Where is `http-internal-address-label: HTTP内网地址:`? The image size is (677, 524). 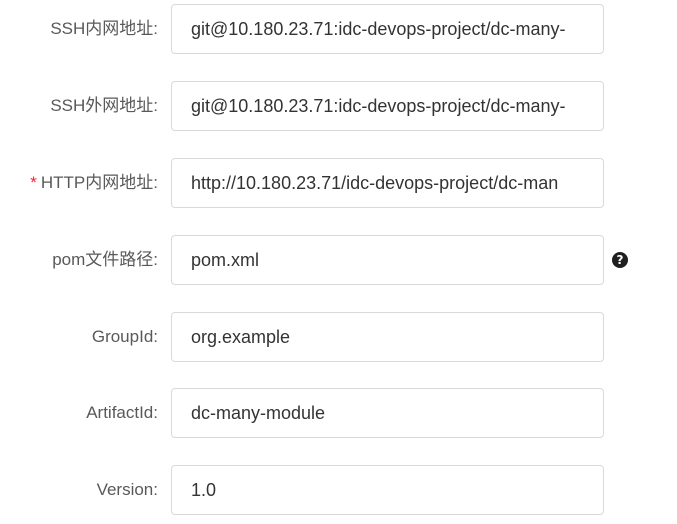
http-internal-address-label: HTTP内网地址: is located at coordinates (99, 182).